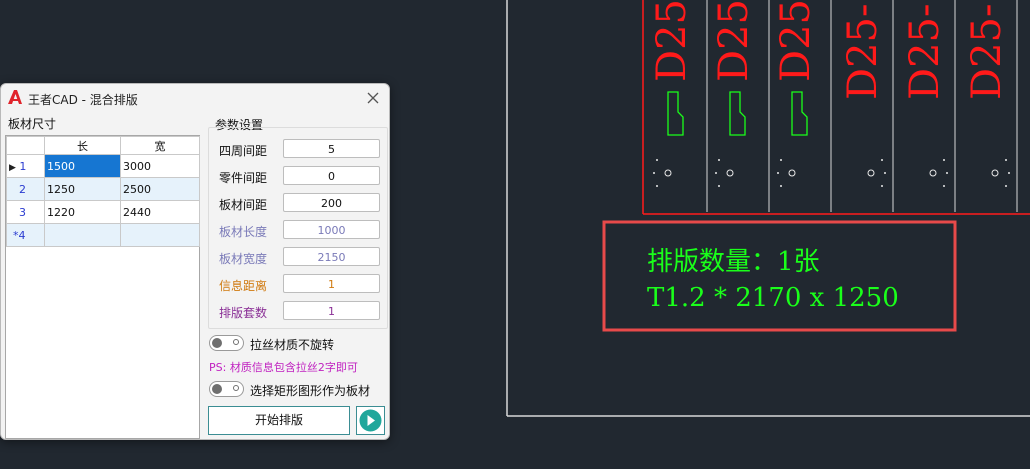 This screenshot has width=1030, height=469. I want to click on info-distance-input: 1, so click(331, 283).